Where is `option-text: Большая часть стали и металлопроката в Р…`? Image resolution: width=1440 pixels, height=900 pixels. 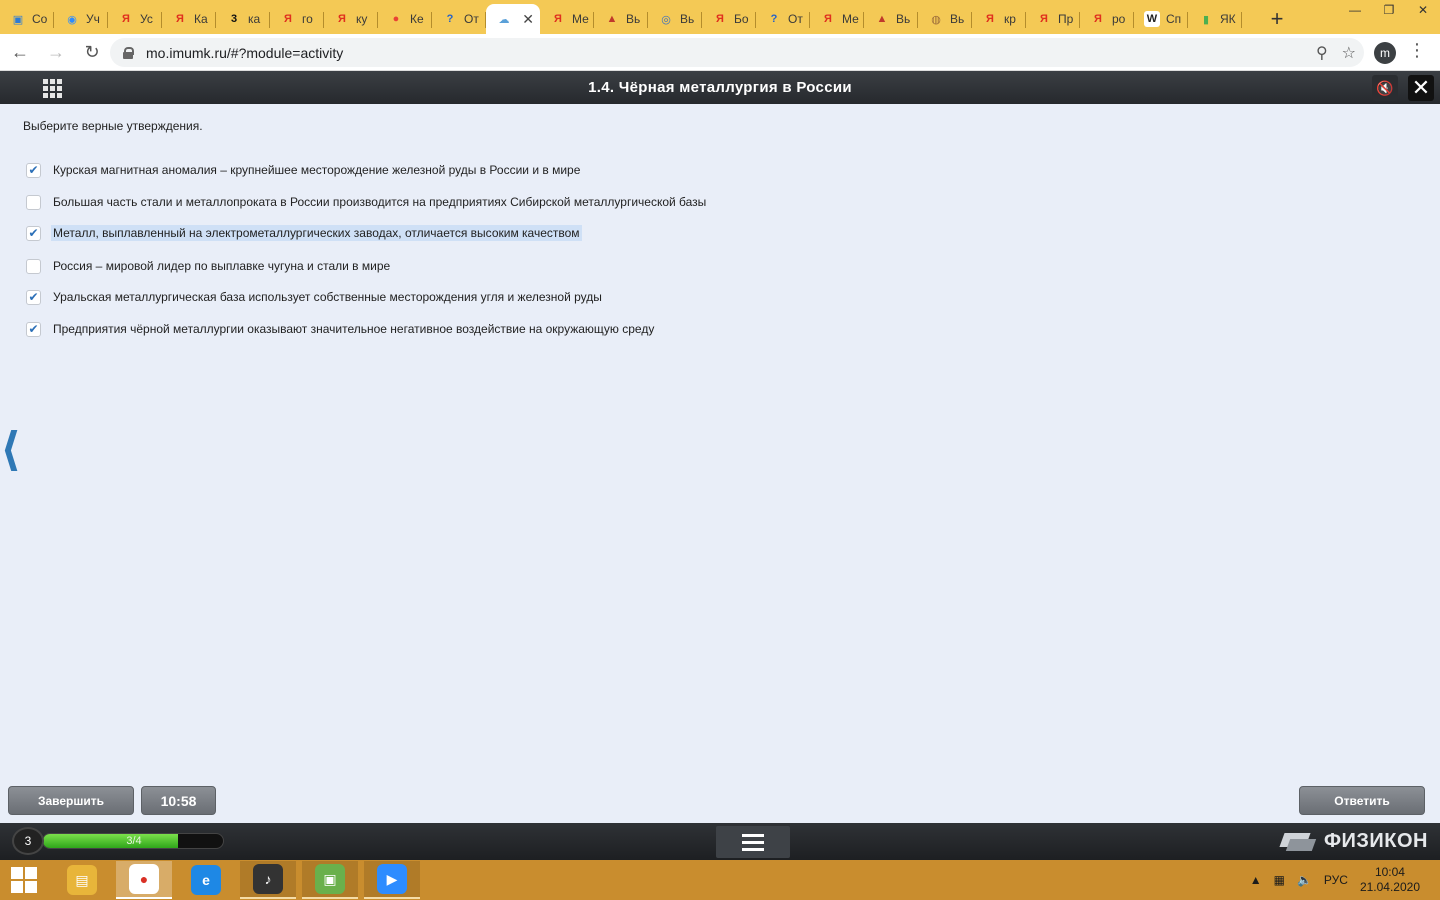 option-text: Большая часть стали и металлопроката в Р… is located at coordinates (380, 202).